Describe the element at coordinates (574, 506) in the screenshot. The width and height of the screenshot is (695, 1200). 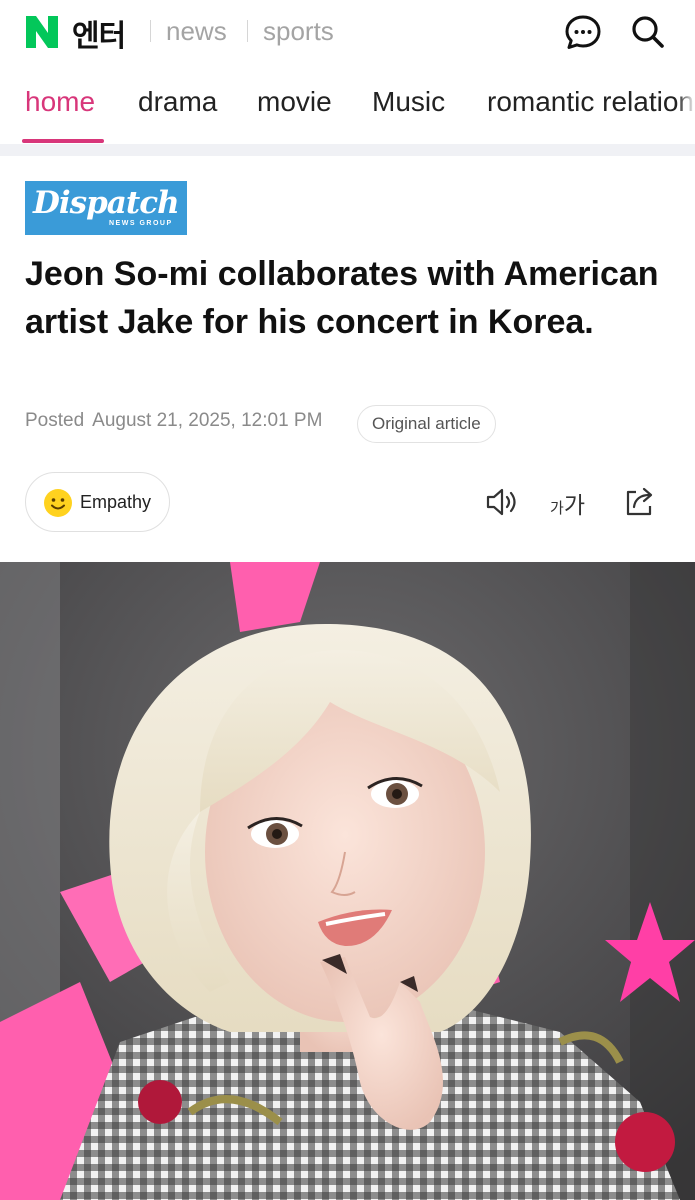
I see `font-size-big-glyph: 가` at that location.